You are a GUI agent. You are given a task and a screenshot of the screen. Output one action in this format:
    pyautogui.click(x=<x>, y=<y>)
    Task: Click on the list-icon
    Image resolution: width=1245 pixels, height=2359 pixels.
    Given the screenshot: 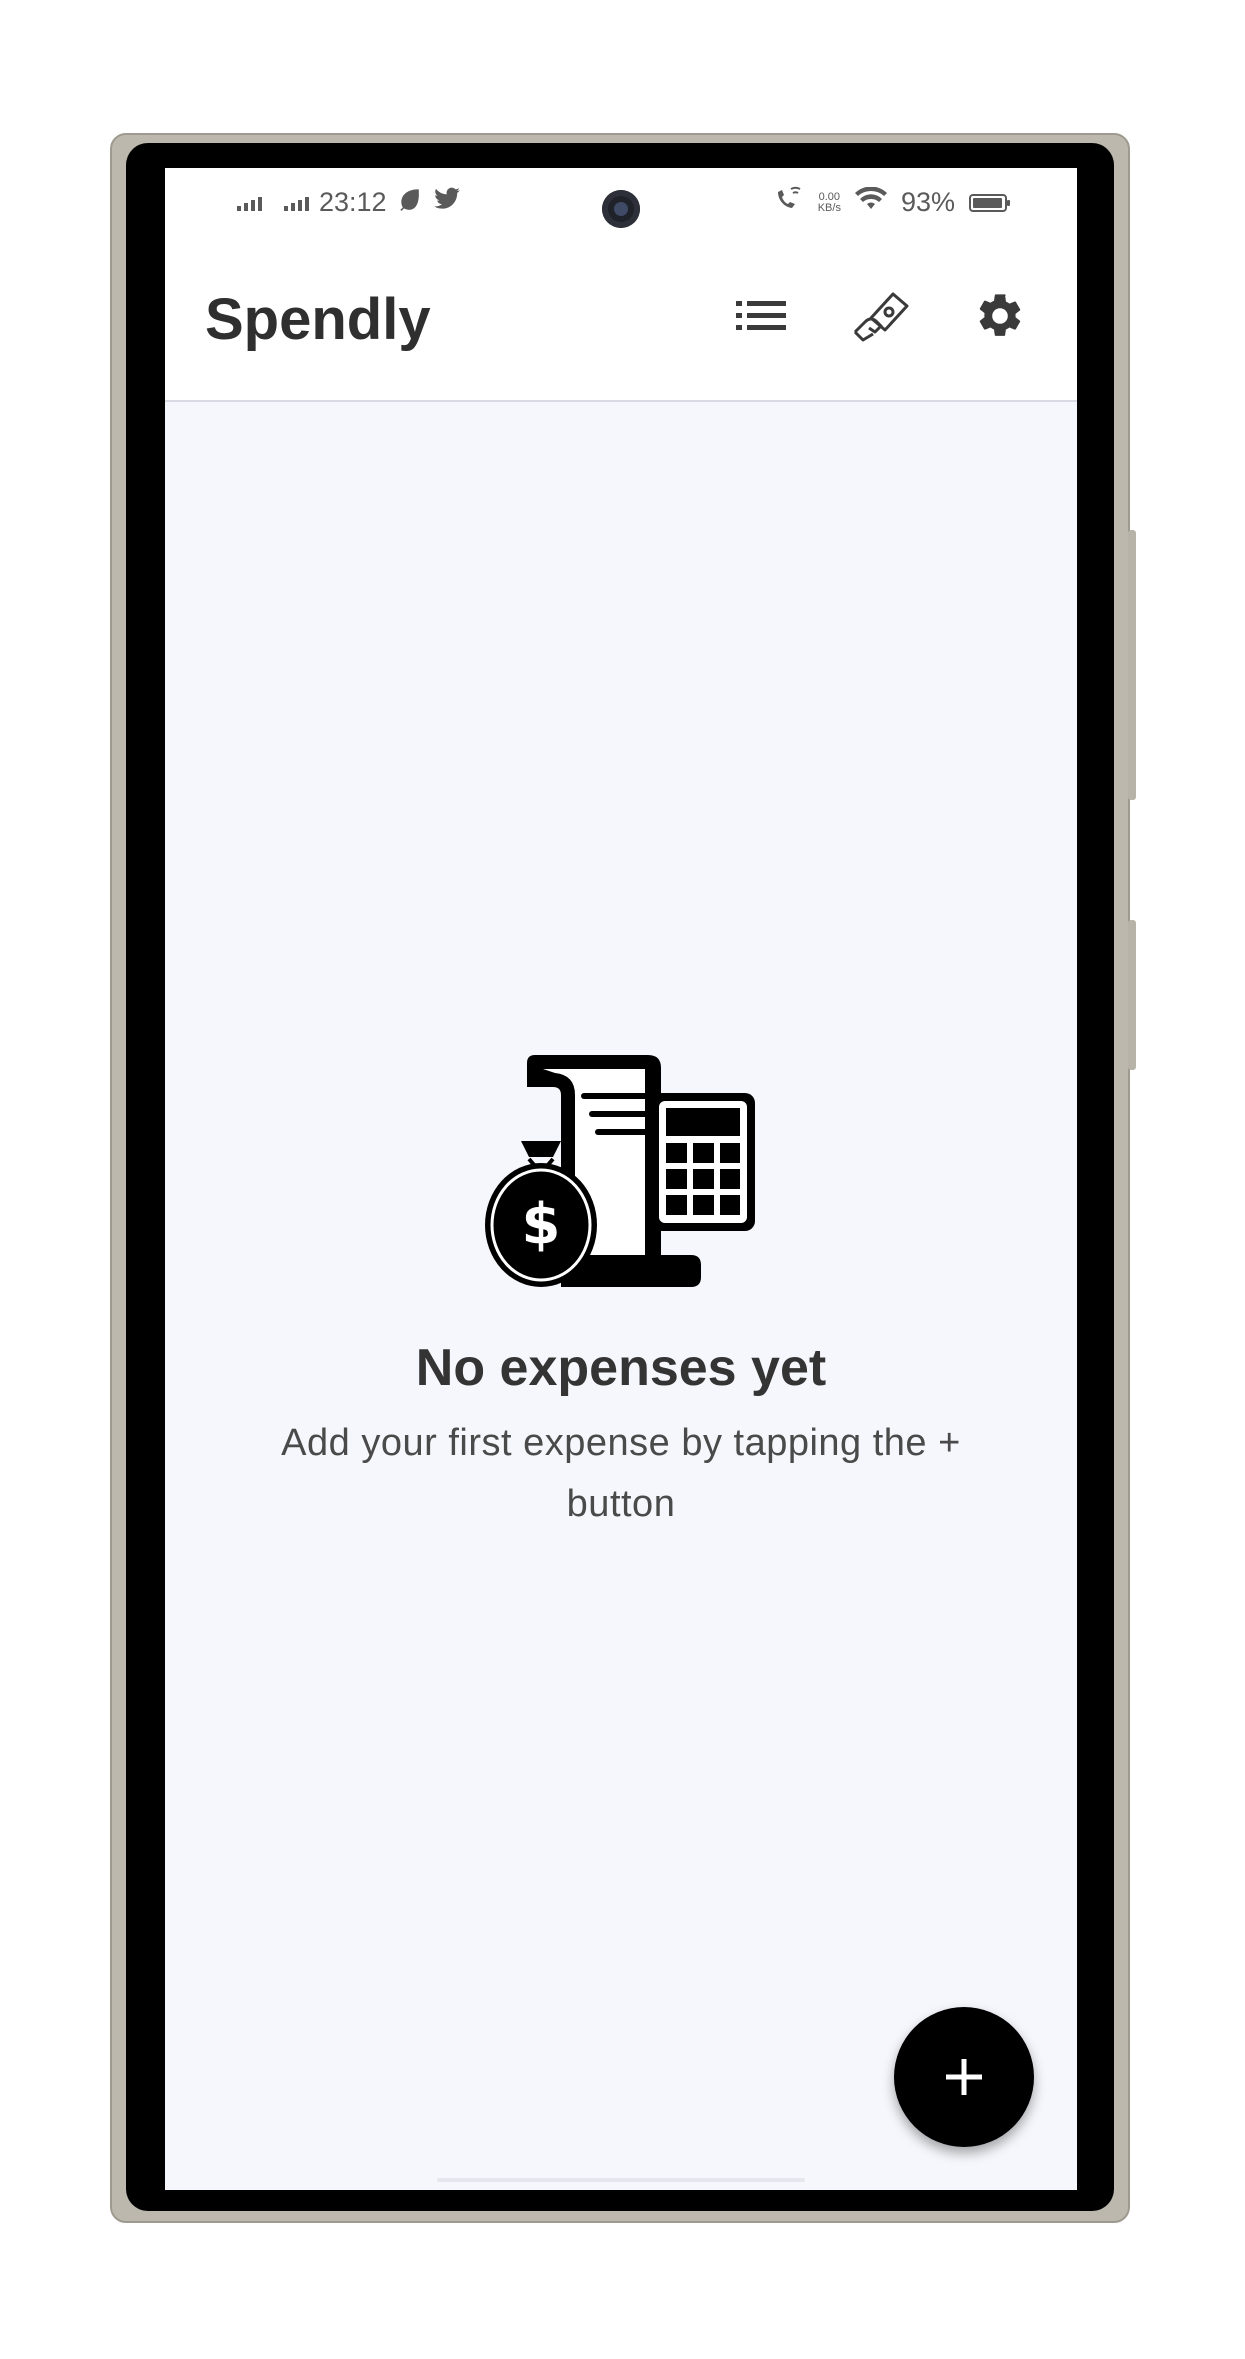 What is the action you would take?
    pyautogui.click(x=761, y=315)
    